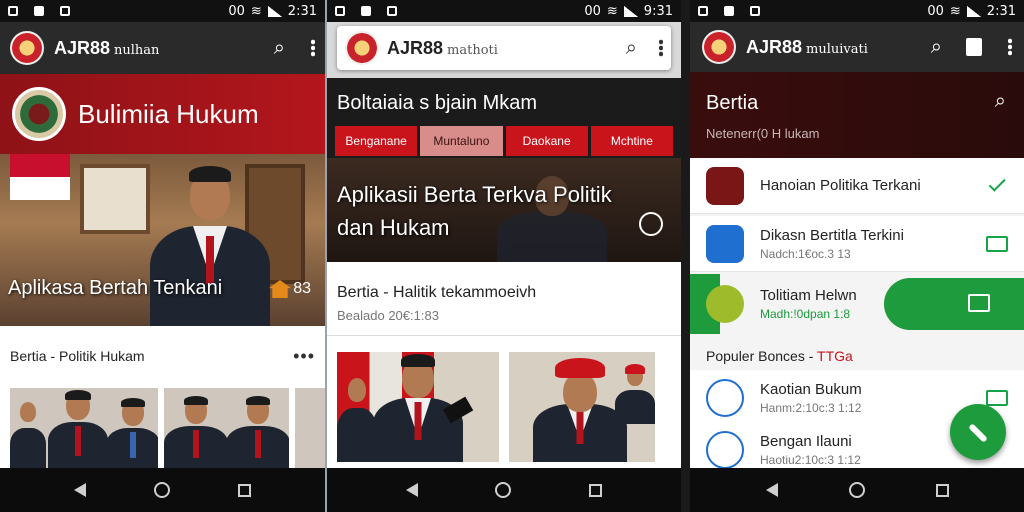 The image size is (1024, 512). I want to click on item-date: Hanm:2:10c:3 1:12, so click(811, 407).